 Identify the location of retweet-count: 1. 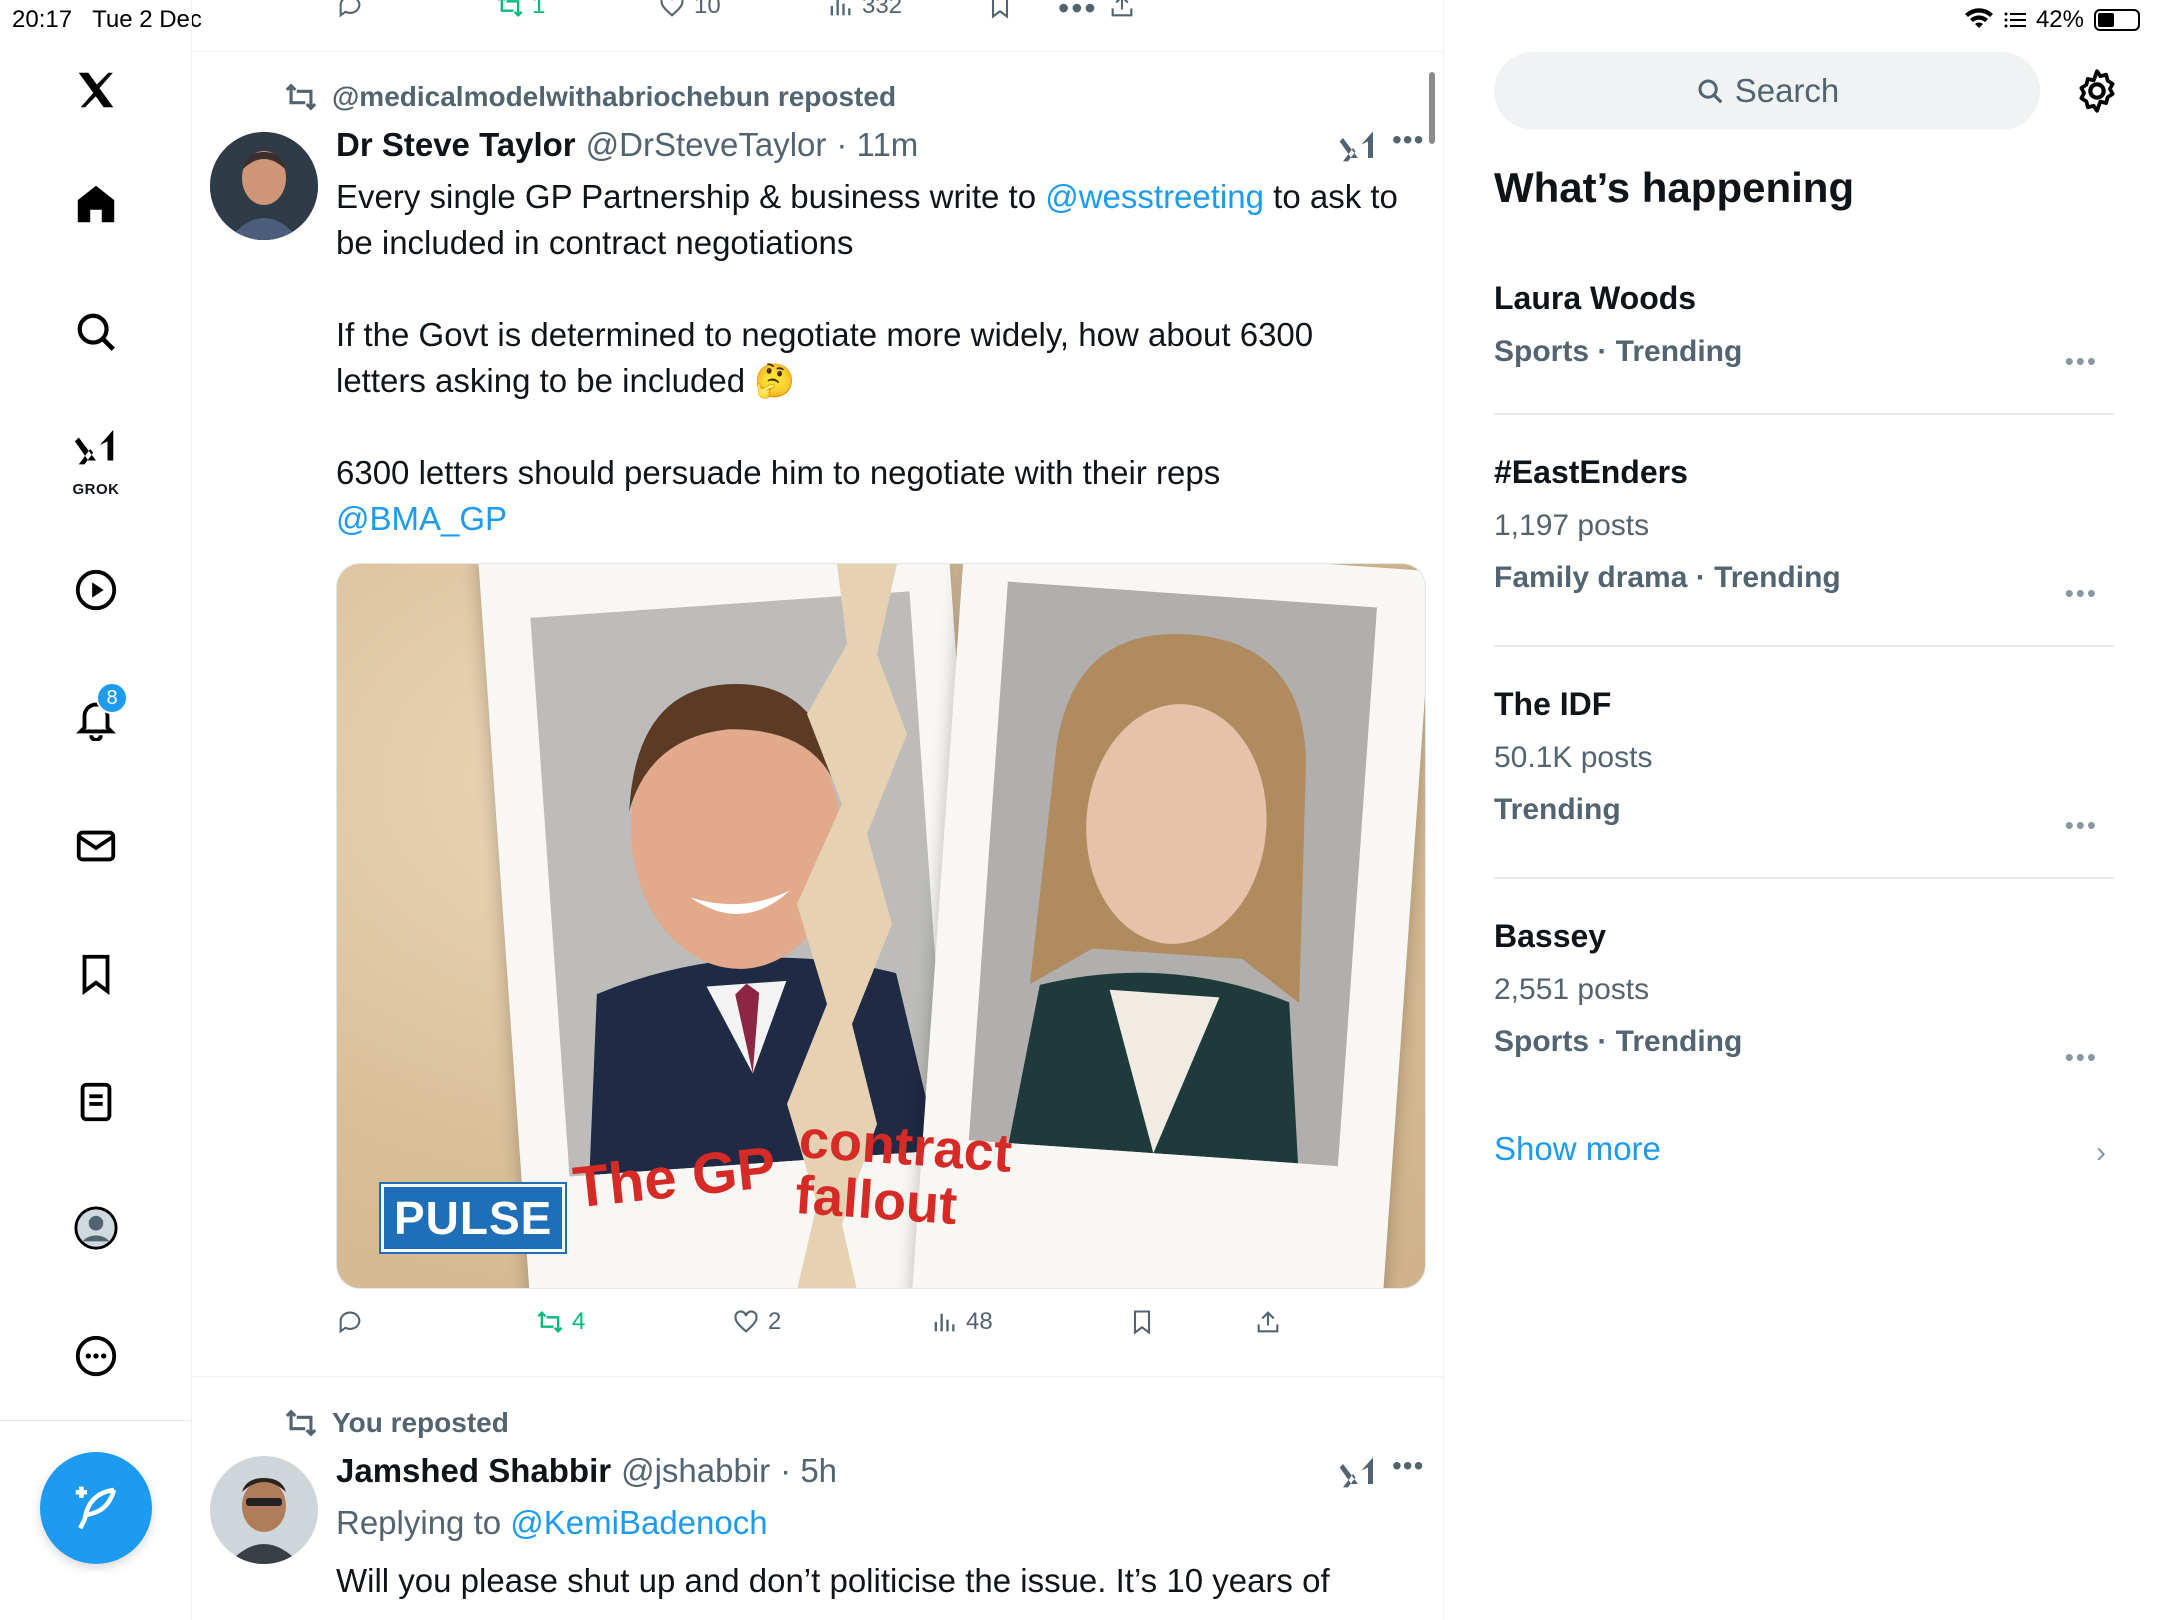
(539, 9).